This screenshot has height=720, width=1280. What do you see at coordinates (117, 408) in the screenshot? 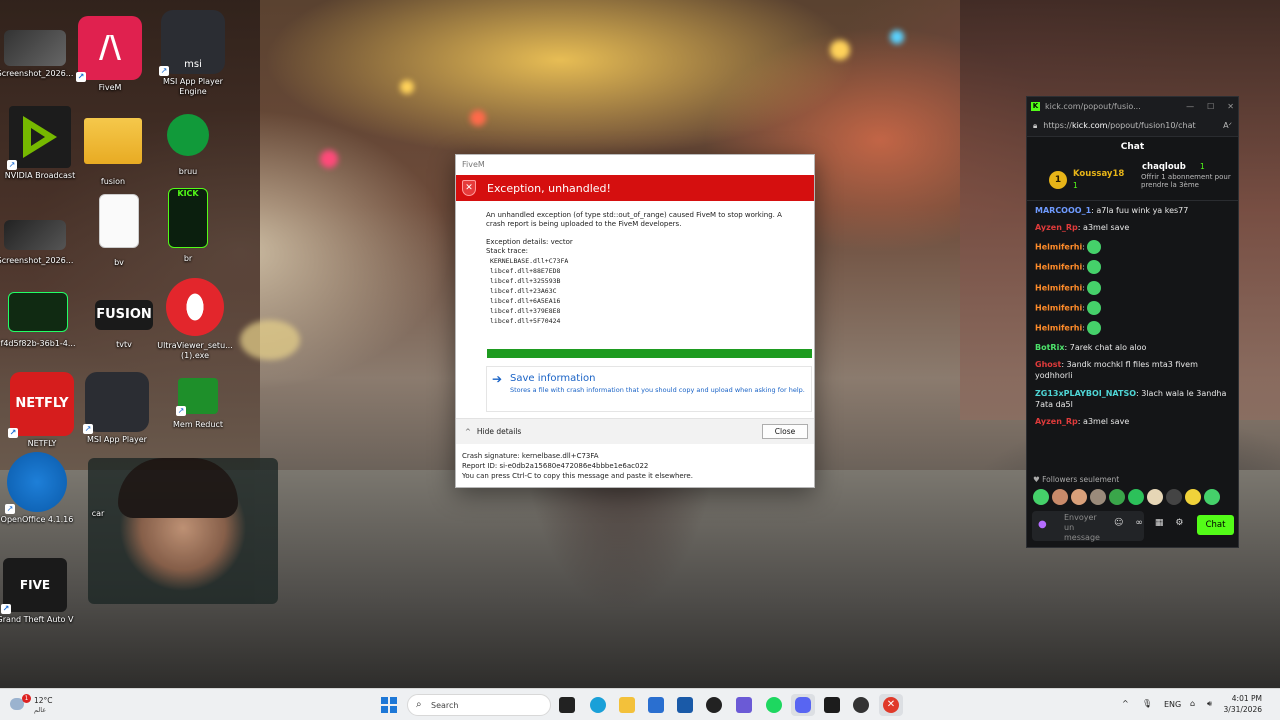
I see `desktop-icon-msi-player: ↗ MSI App Player` at bounding box center [117, 408].